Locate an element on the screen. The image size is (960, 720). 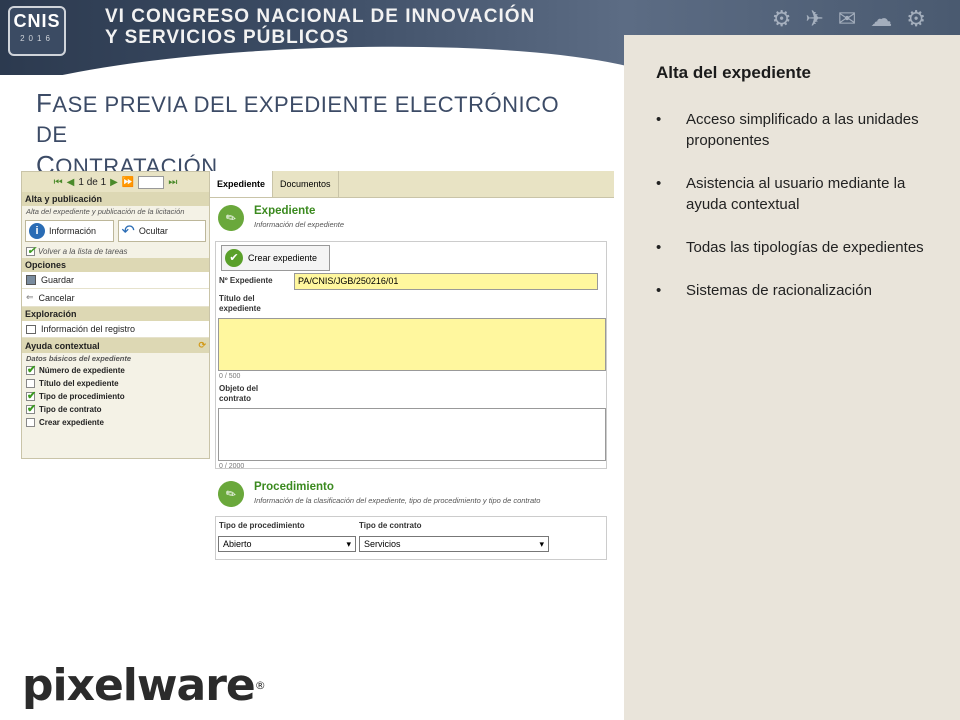
pager: ⏮ ◀ 1 de 1 ▶ ⏩ ⏭ is located at coordinates (115, 182).